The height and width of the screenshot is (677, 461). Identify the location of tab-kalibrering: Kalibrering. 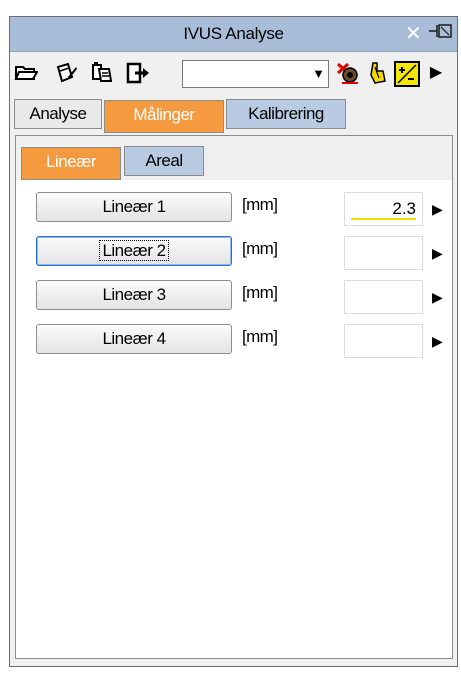
(286, 114).